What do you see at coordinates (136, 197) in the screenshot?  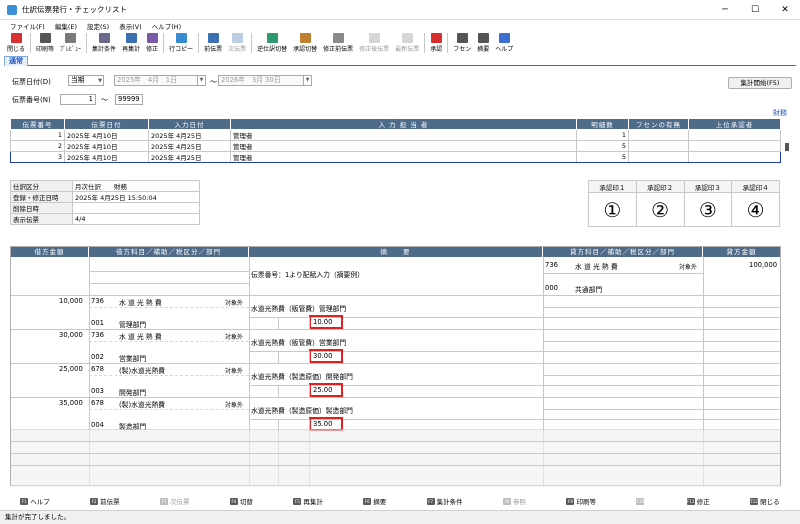 I see `info-value: 2025年 4月25日 15:50:04` at bounding box center [136, 197].